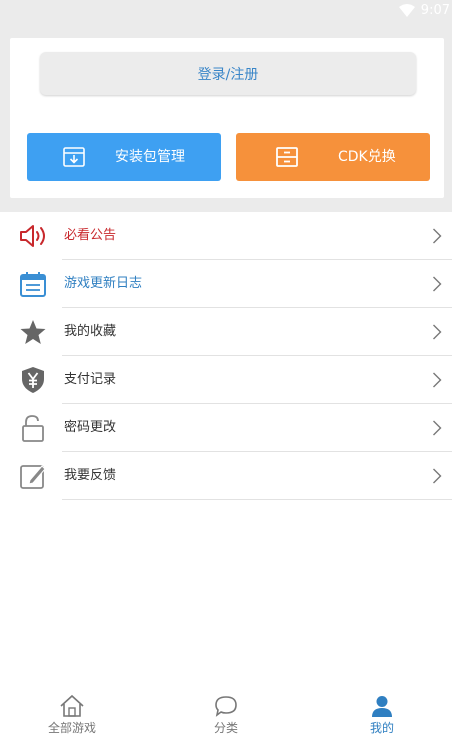 The image size is (452, 734). What do you see at coordinates (226, 13) in the screenshot?
I see `status-bar: 9:07` at bounding box center [226, 13].